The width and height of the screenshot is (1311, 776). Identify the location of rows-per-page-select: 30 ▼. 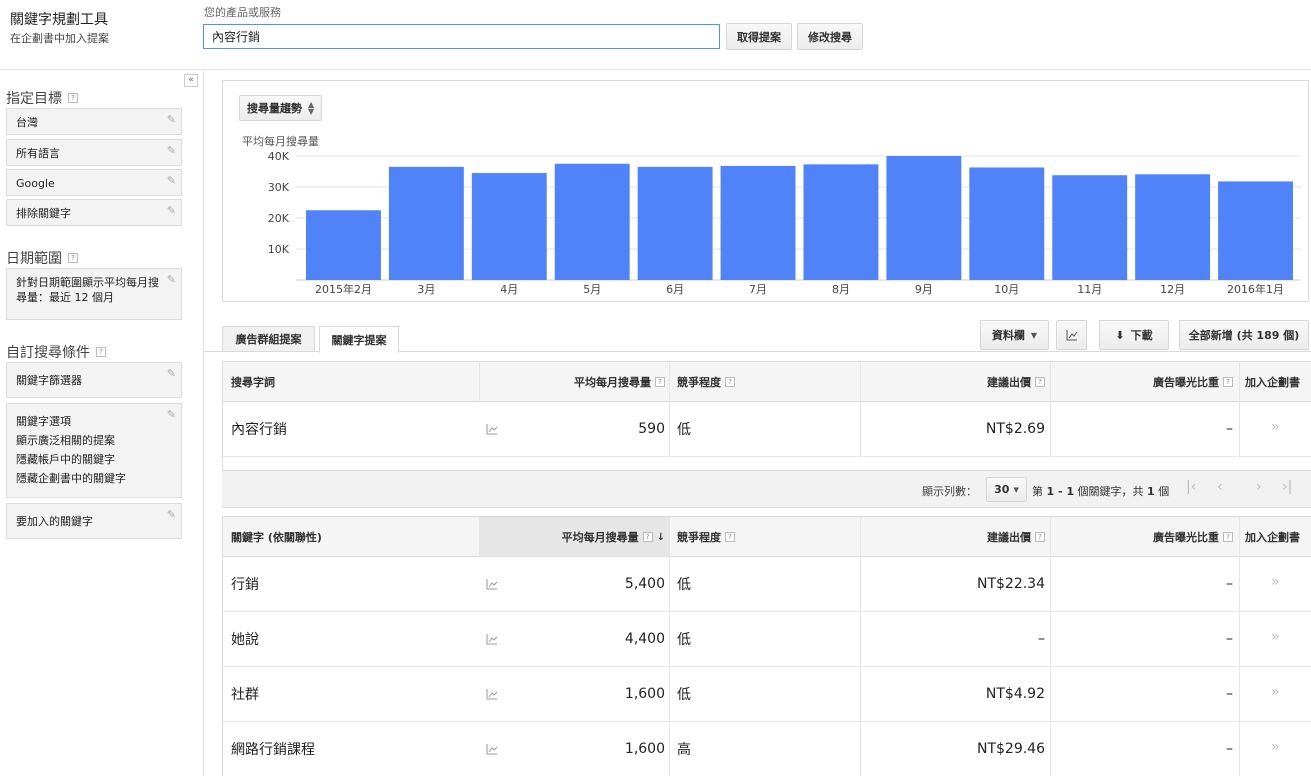
(1006, 489).